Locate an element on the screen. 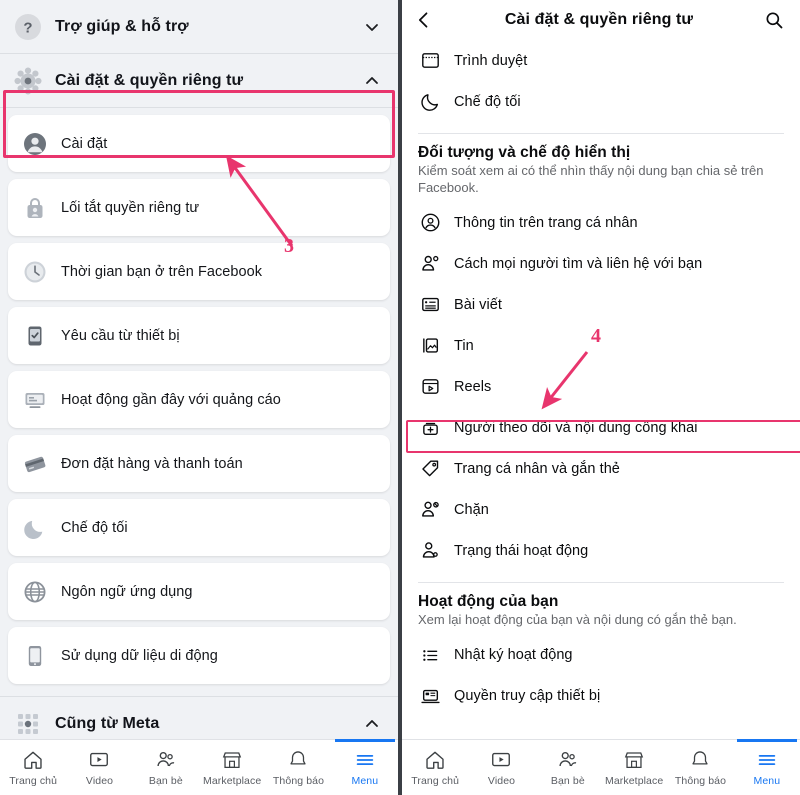 This screenshot has height=795, width=800. nav-label: Bạn bè is located at coordinates (165, 781).